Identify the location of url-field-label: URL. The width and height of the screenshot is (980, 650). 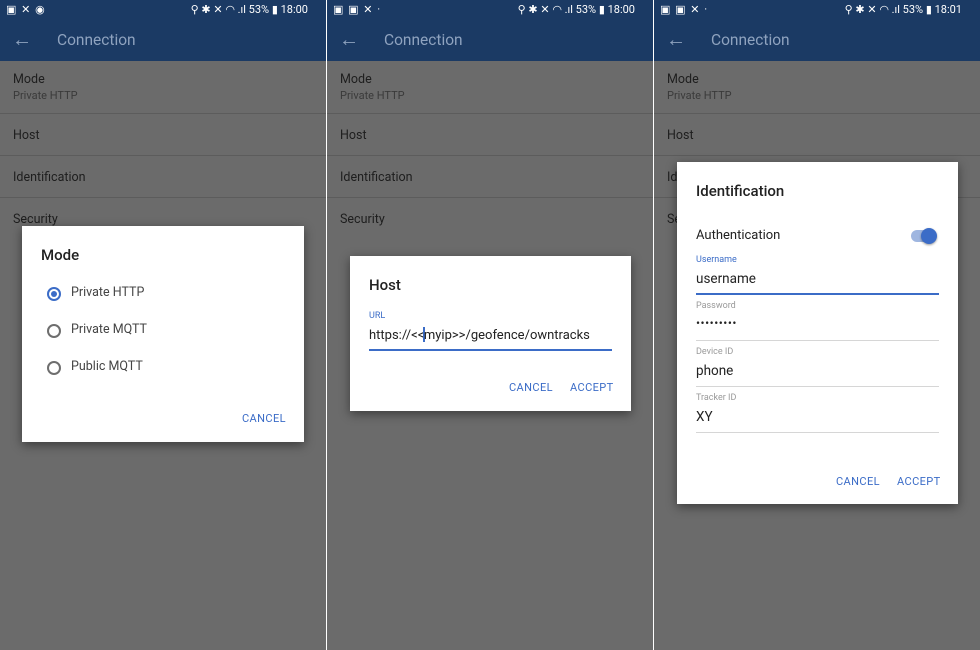
(377, 316).